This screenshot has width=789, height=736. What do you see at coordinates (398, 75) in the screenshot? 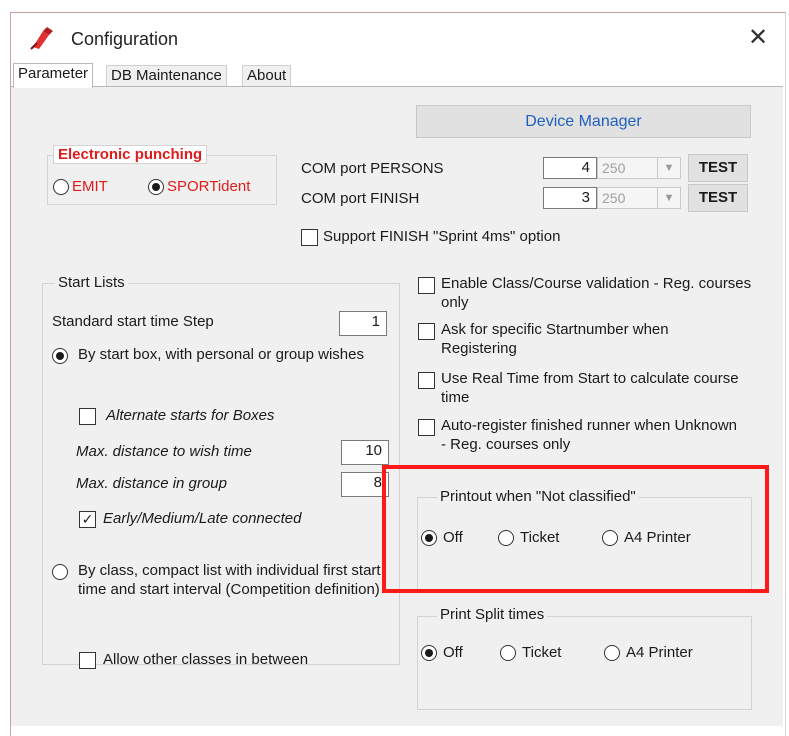
I see `tab-strip: Parameter DB Maintenance About` at bounding box center [398, 75].